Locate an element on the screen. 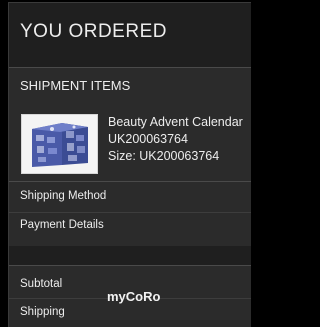 The image size is (320, 327). product-thumbnail is located at coordinates (59, 144).